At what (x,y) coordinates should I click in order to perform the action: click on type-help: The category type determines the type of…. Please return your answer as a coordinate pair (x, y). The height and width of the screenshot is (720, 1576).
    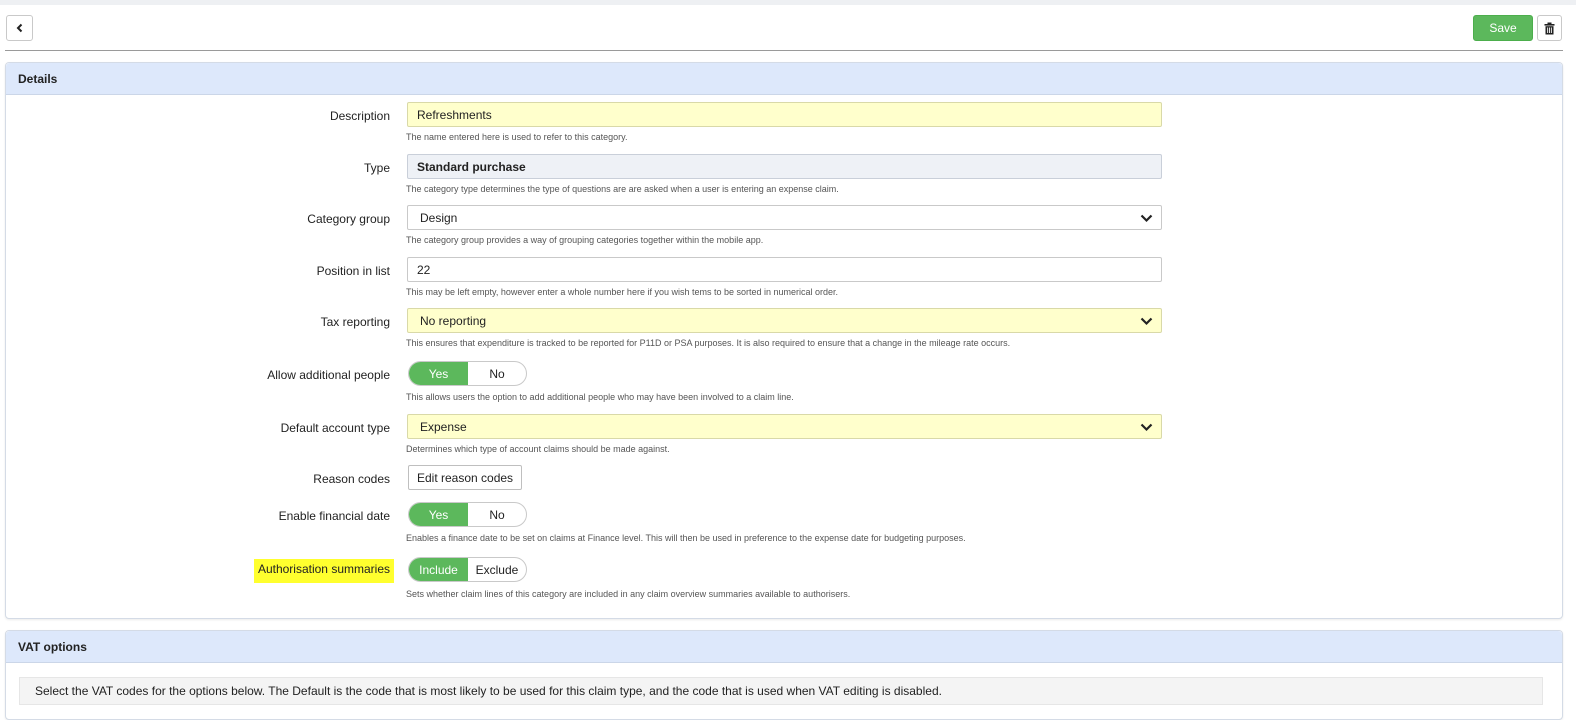
    Looking at the image, I should click on (622, 189).